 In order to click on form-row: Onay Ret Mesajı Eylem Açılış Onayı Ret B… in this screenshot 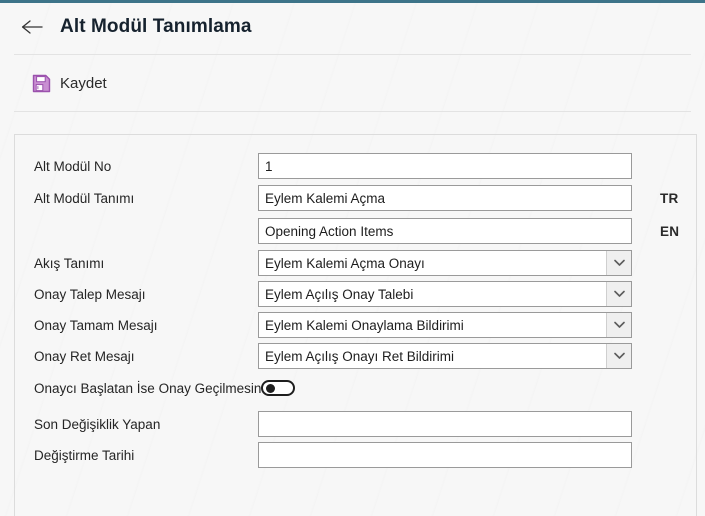, I will do `click(355, 356)`.